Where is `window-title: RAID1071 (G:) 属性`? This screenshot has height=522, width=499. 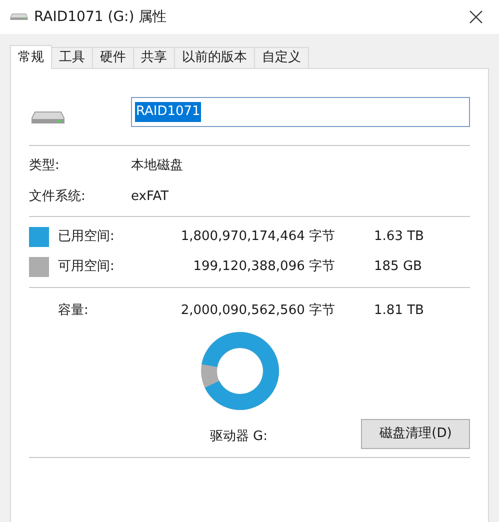
window-title: RAID1071 (G:) 属性 is located at coordinates (100, 17).